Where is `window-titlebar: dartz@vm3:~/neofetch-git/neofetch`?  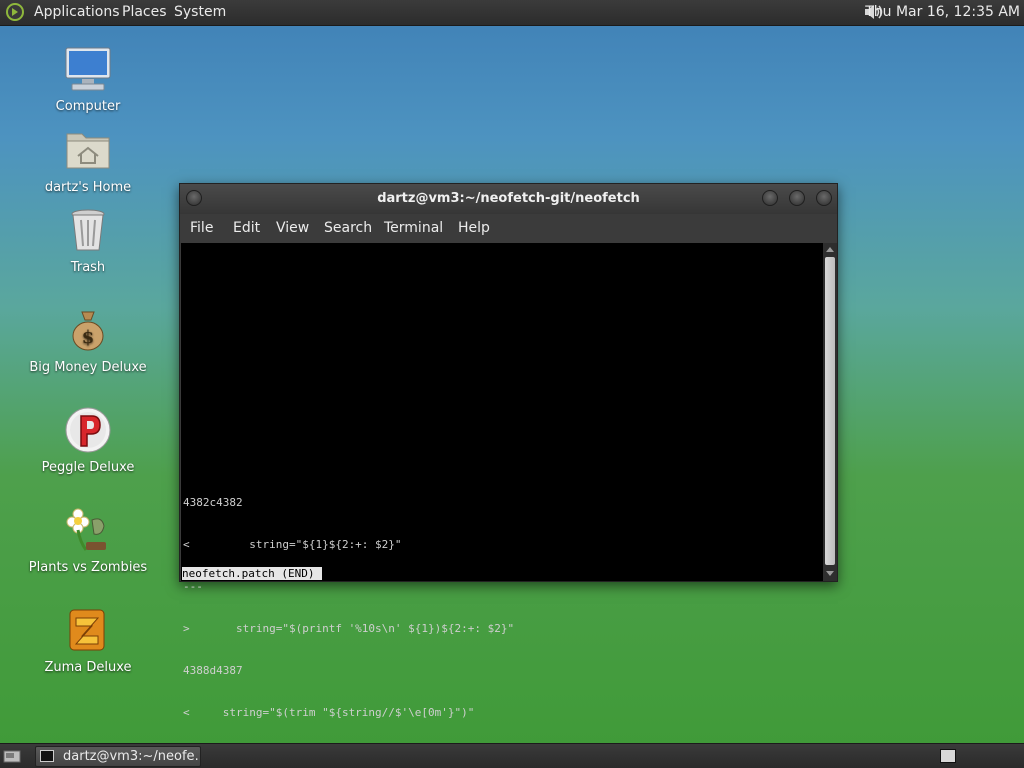
window-titlebar: dartz@vm3:~/neofetch-git/neofetch is located at coordinates (508, 199).